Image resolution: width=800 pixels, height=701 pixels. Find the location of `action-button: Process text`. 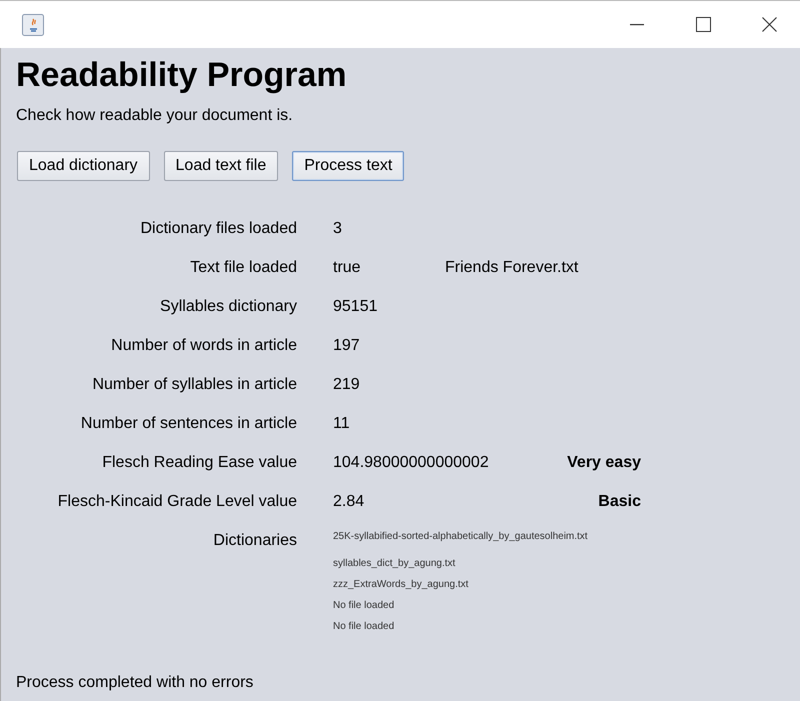

action-button: Process text is located at coordinates (348, 166).